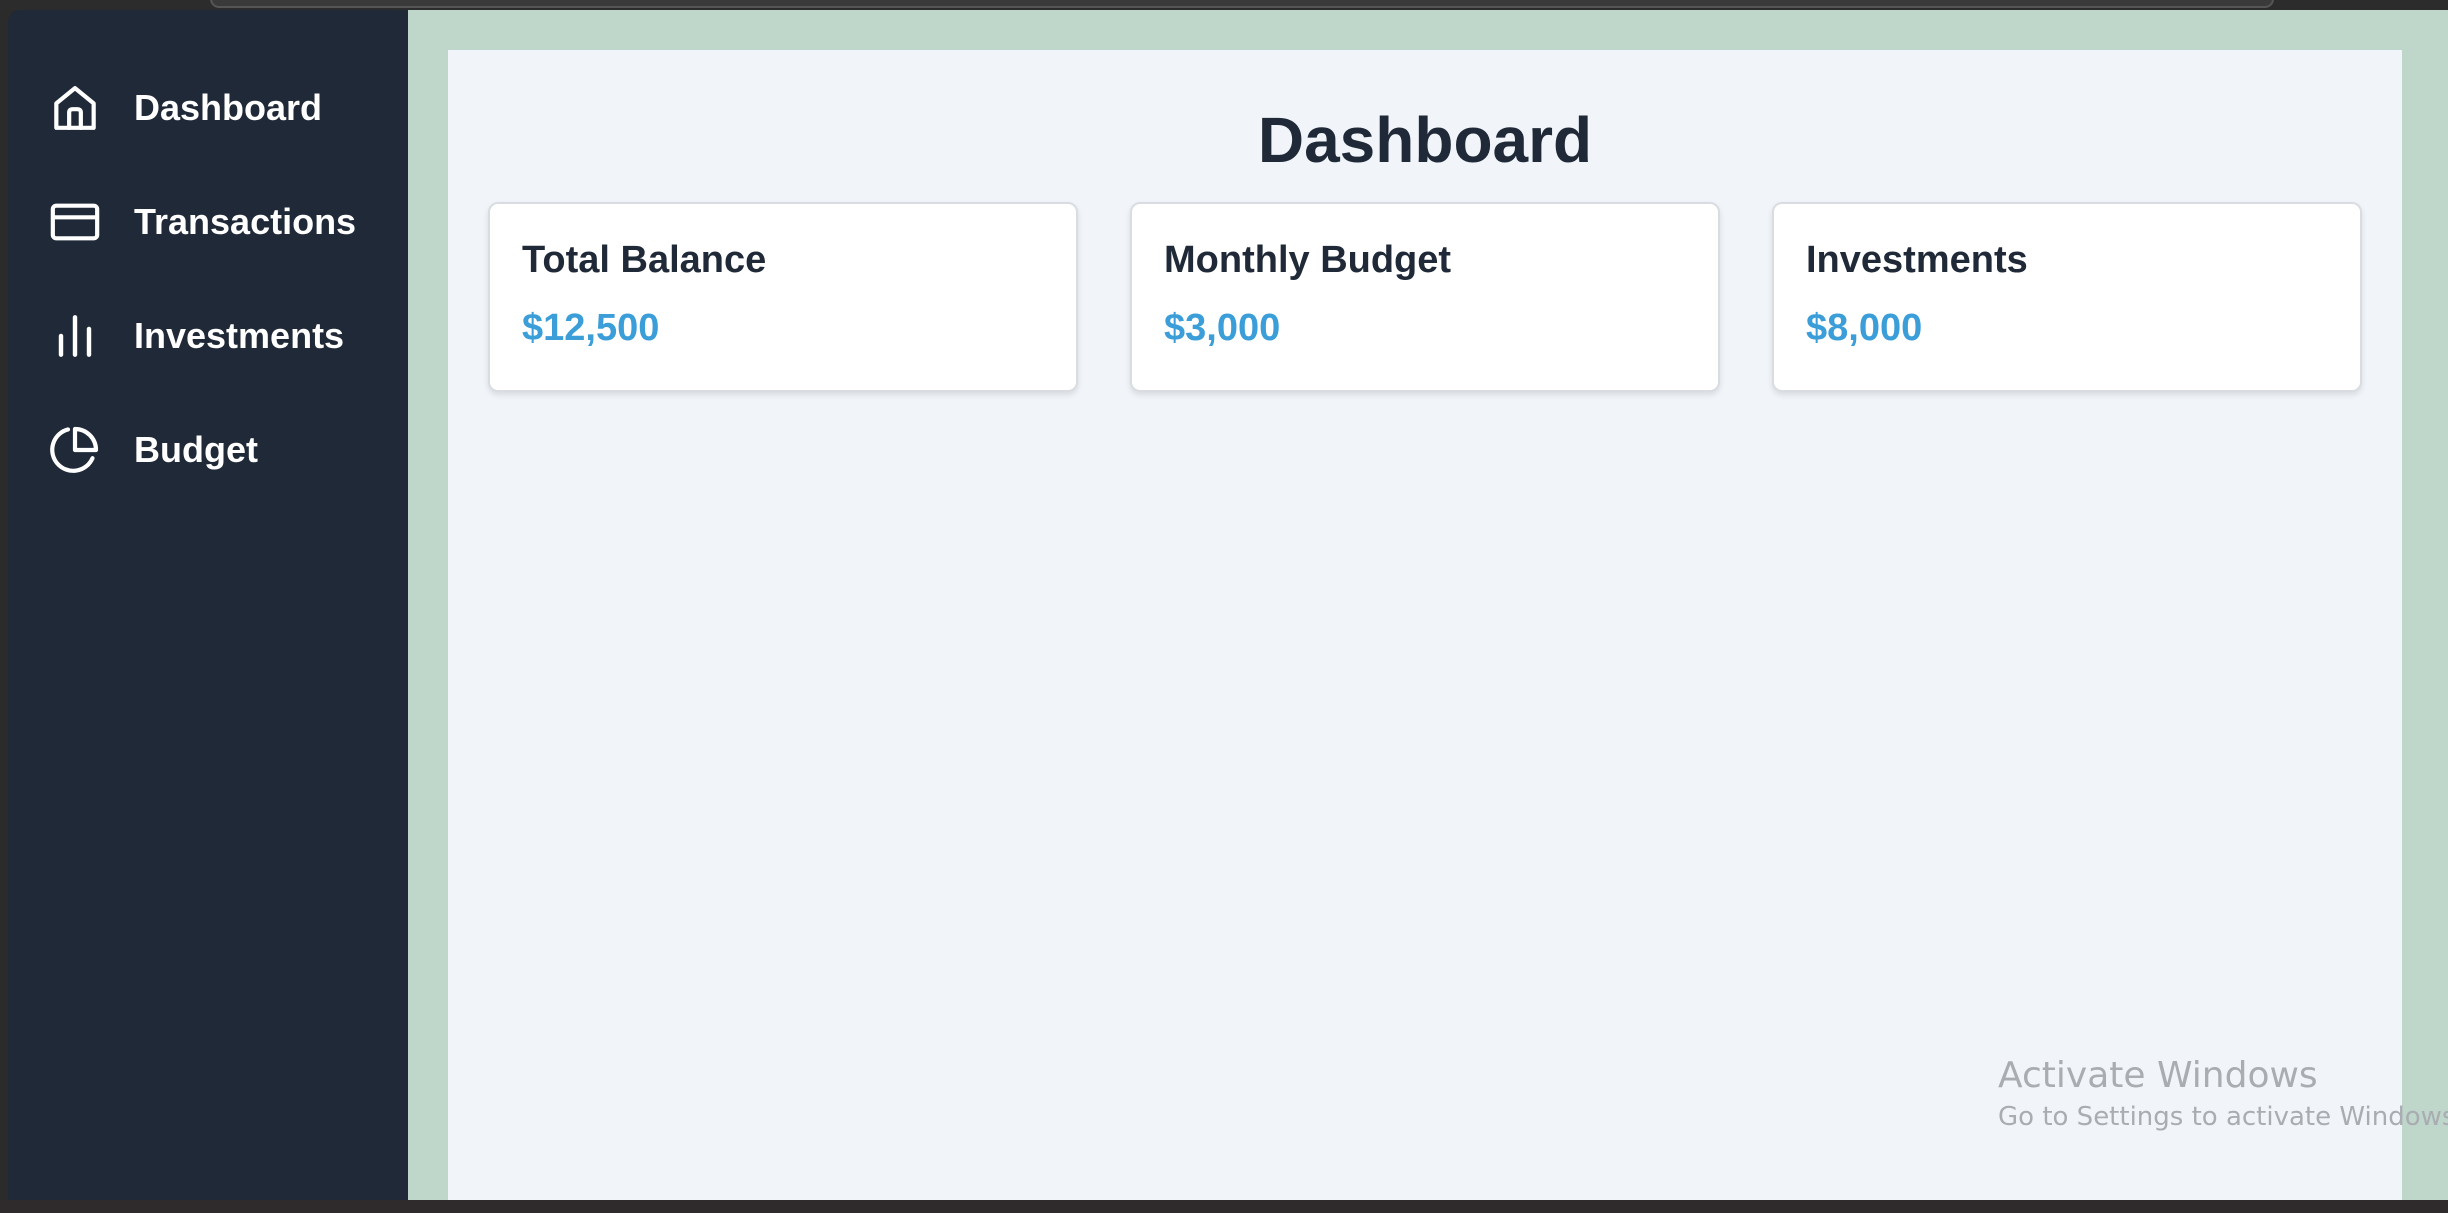 The width and height of the screenshot is (2448, 1213). What do you see at coordinates (75, 450) in the screenshot?
I see `pie-chart-icon` at bounding box center [75, 450].